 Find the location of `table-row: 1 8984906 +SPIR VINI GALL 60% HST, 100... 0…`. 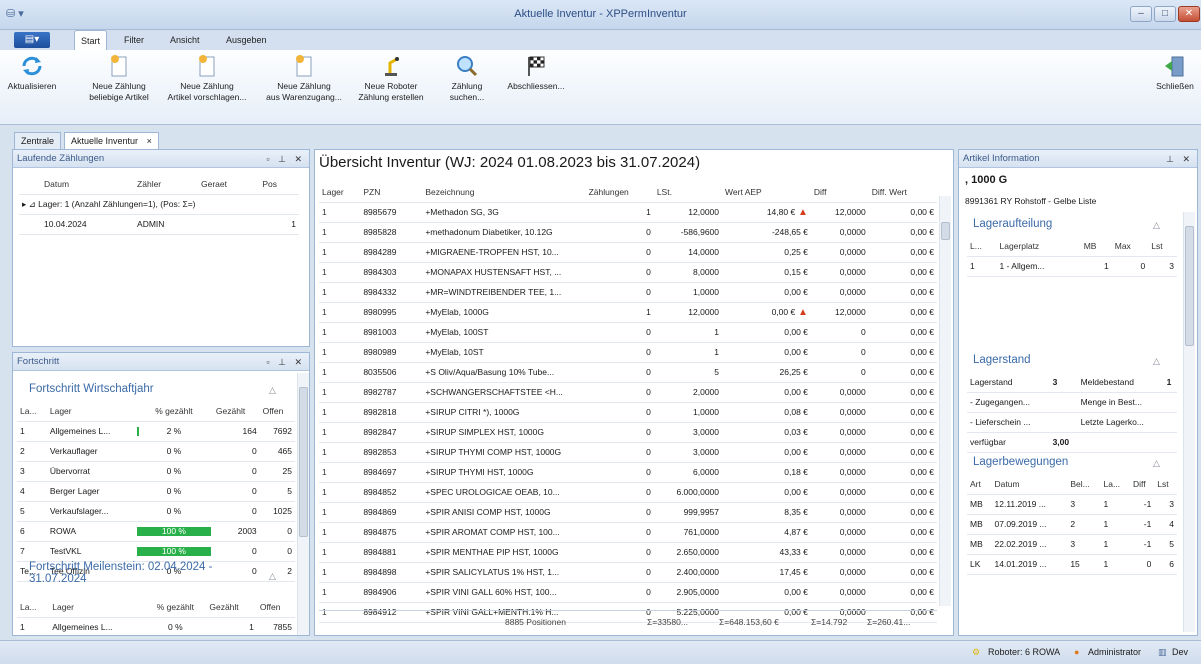

table-row: 1 8984906 +SPIR VINI GALL 60% HST, 100... 0… is located at coordinates (628, 592).